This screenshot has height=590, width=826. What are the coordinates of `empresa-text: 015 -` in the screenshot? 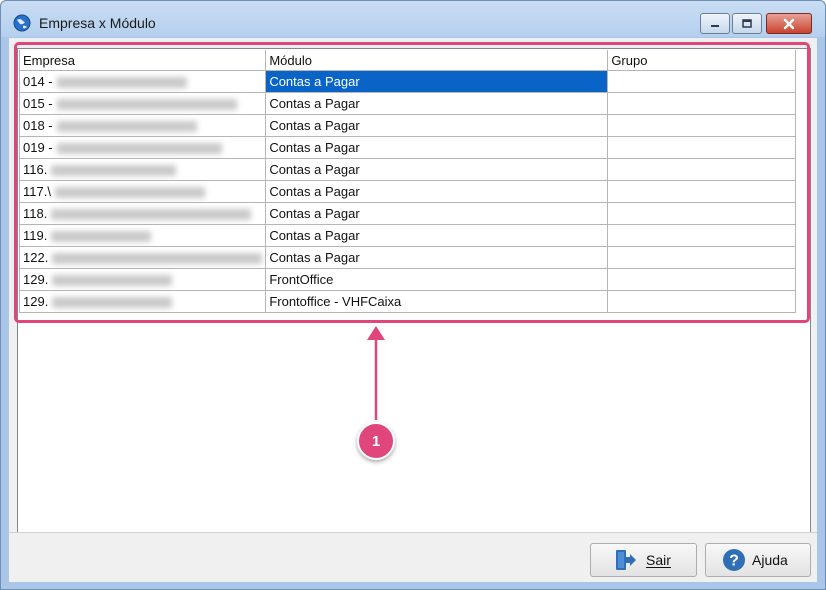 It's located at (38, 103).